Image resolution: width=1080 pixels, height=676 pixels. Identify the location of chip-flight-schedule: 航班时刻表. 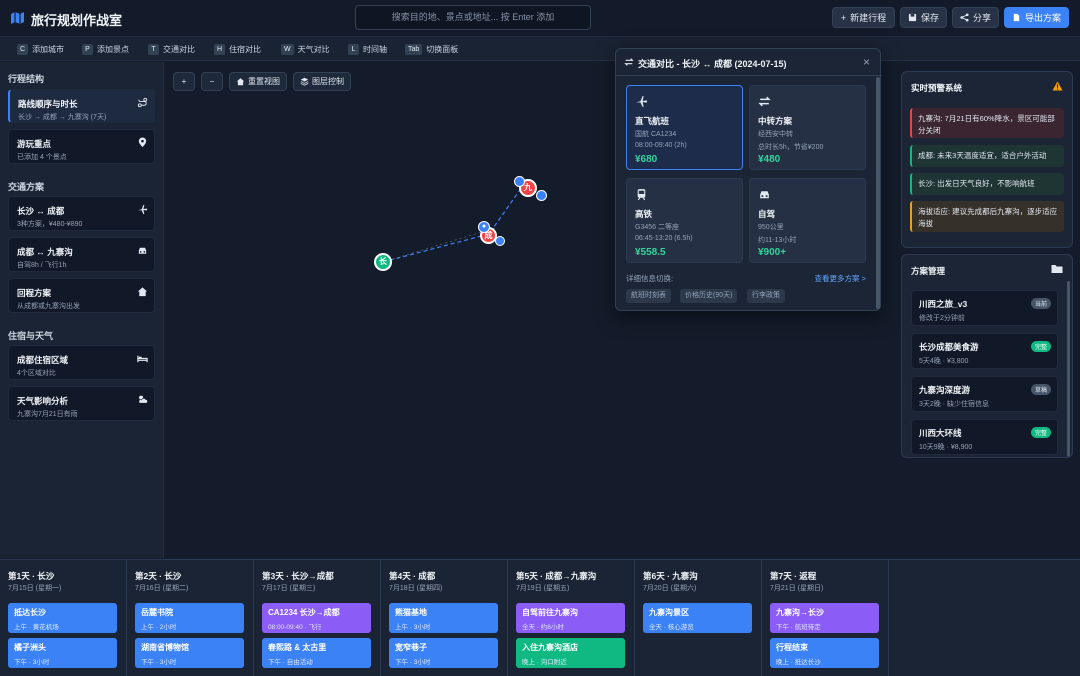
(648, 296).